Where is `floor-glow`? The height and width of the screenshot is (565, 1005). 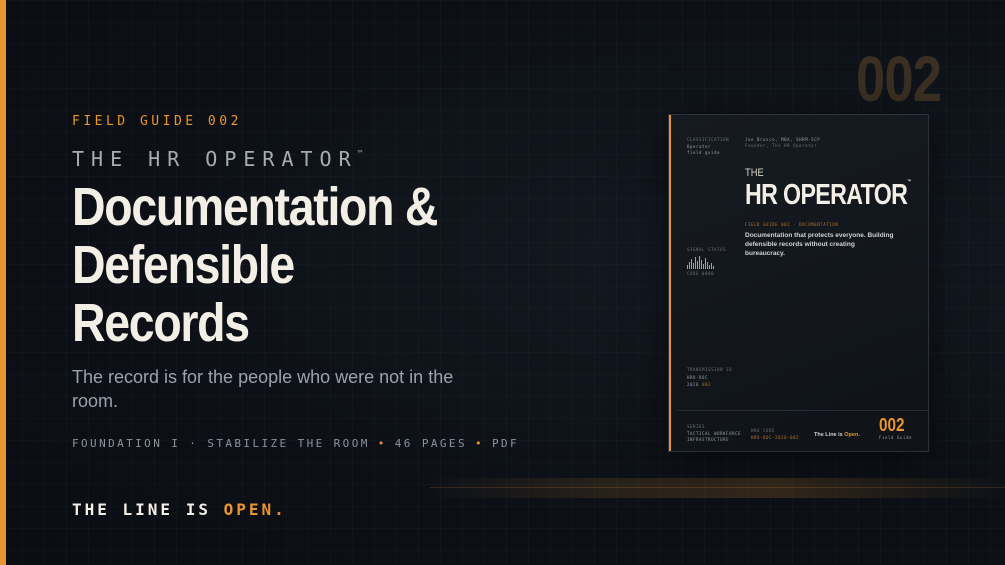
floor-glow is located at coordinates (717, 488).